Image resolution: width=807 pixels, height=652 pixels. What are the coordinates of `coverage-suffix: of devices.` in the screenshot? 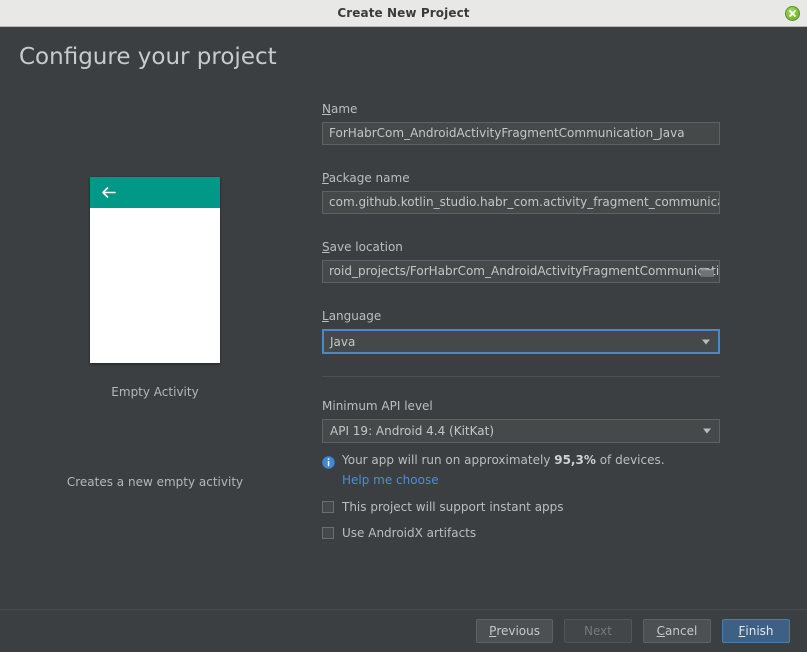 It's located at (630, 460).